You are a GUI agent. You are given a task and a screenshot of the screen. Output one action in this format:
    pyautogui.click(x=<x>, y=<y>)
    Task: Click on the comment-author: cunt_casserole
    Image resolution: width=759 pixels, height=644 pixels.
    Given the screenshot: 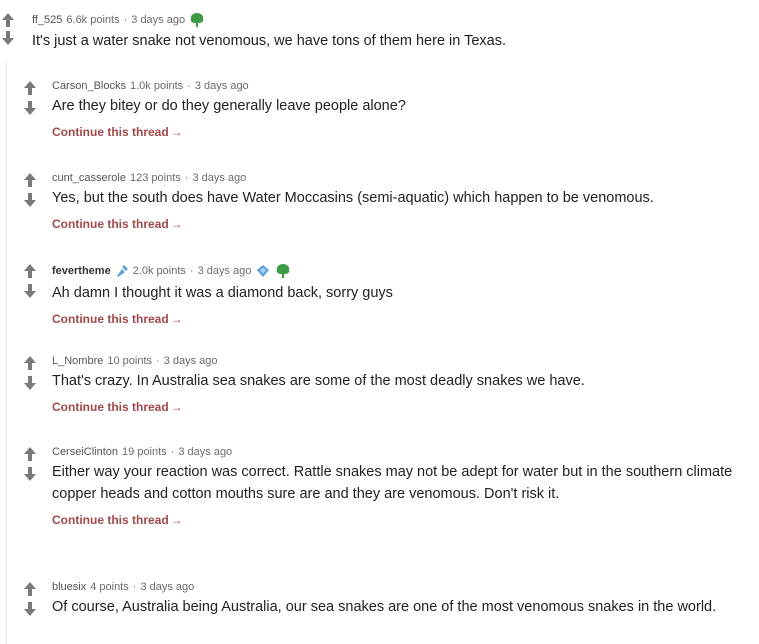 What is the action you would take?
    pyautogui.click(x=89, y=178)
    